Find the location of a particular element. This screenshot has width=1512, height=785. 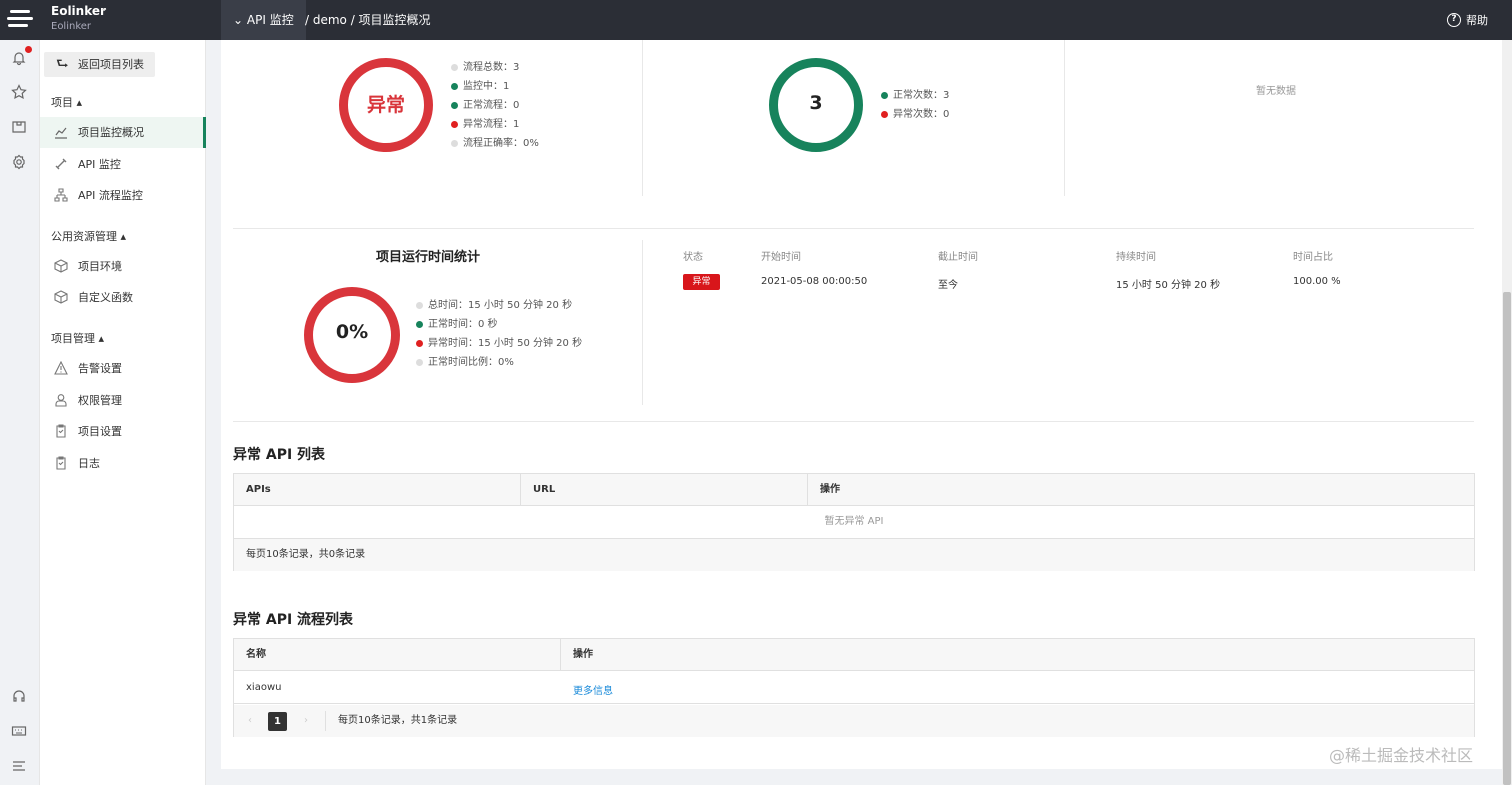

sidebar-item-permissions: 权限管理 is located at coordinates (123, 400).